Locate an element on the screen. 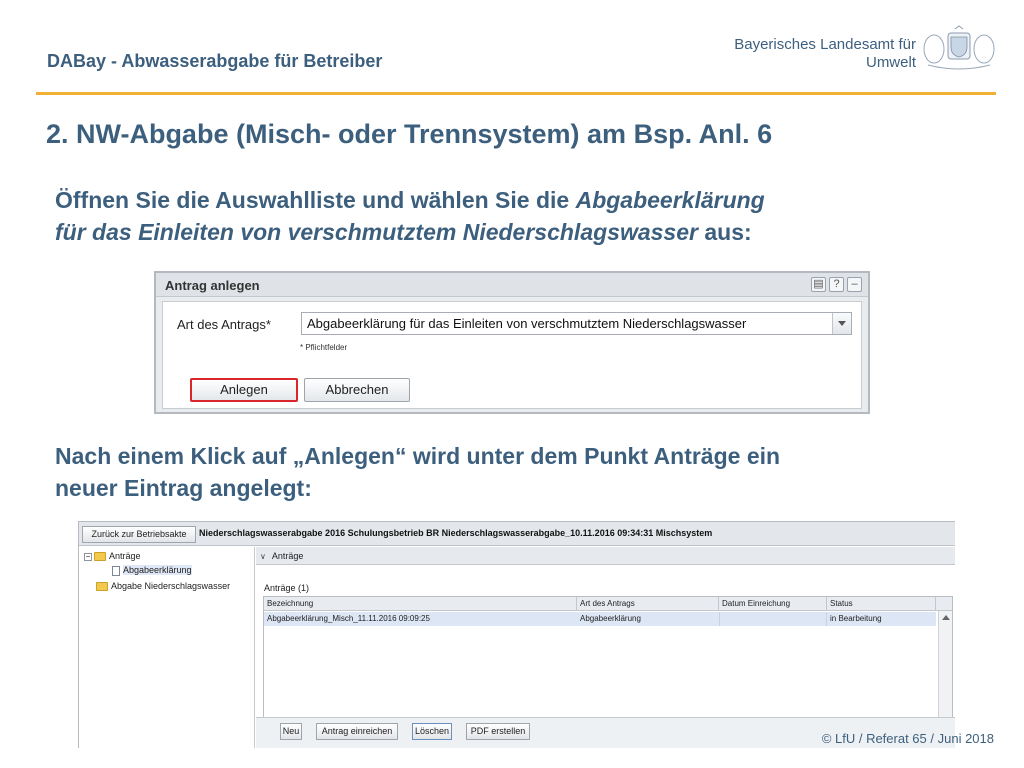 The width and height of the screenshot is (1024, 768). chevron-down-icon: ∨ is located at coordinates (263, 557).